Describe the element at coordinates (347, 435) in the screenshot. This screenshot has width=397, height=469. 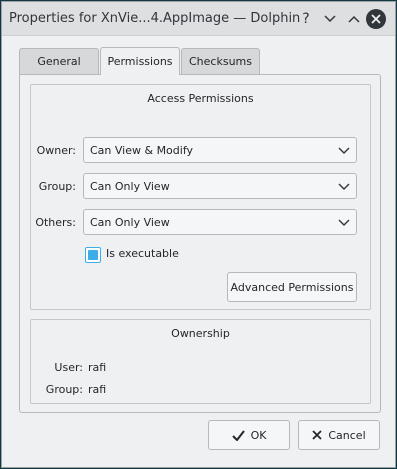
I see `cancel-button-label: Cancel` at that location.